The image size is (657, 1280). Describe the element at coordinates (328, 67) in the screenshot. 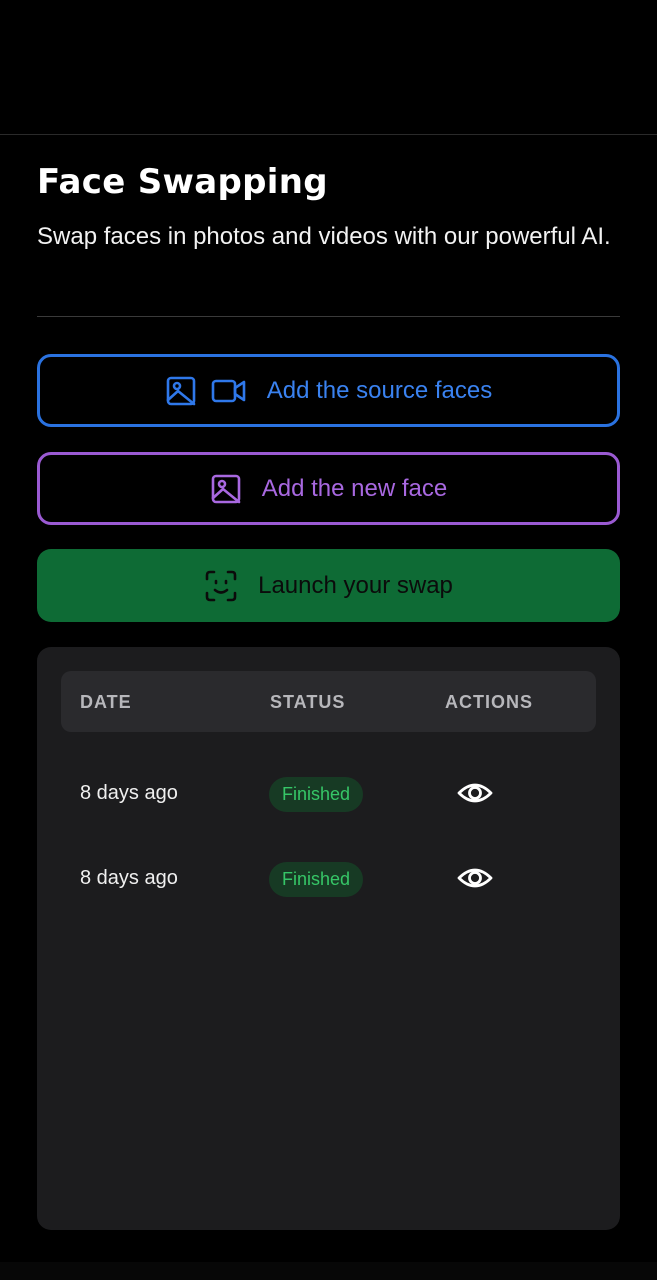

I see `top-bar` at that location.